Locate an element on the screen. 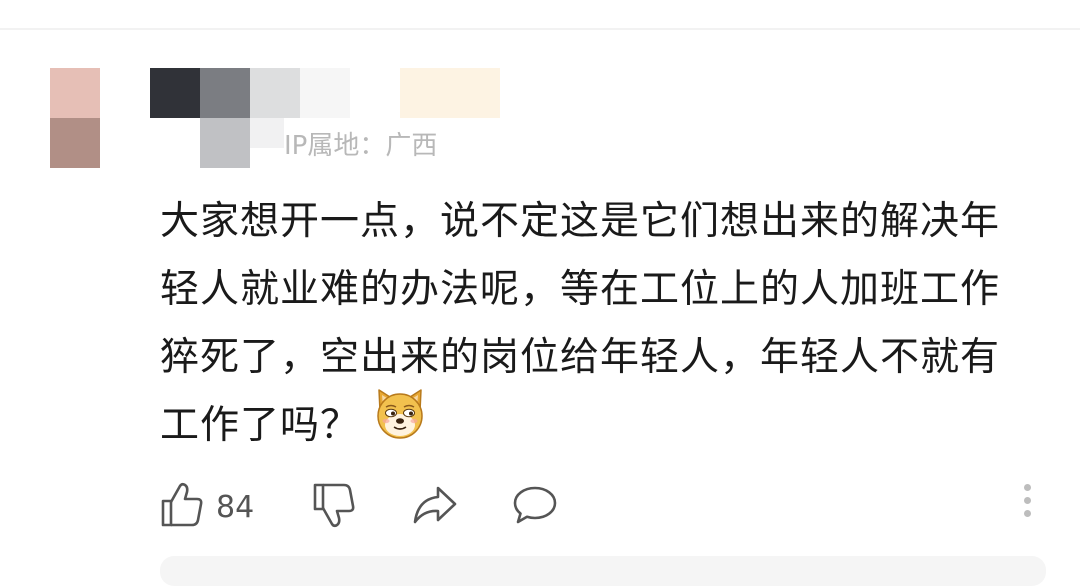 This screenshot has width=1080, height=586. like-count: 84 is located at coordinates (235, 507).